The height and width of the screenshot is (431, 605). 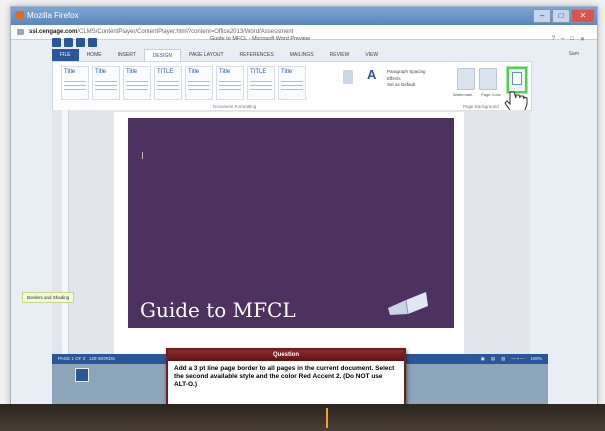 What do you see at coordinates (503, 359) in the screenshot?
I see `web-layout-icon: ▥` at bounding box center [503, 359].